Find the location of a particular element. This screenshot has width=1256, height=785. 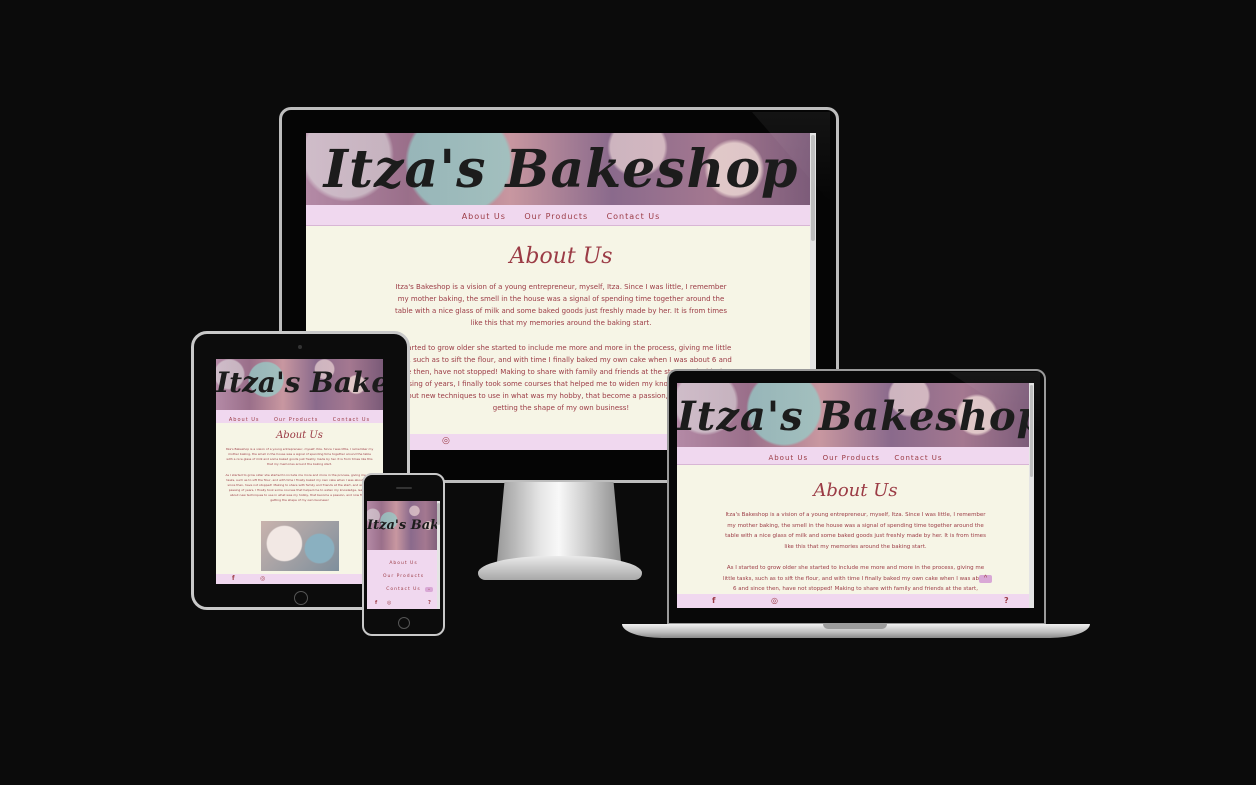

phone-speaker is located at coordinates (404, 488).